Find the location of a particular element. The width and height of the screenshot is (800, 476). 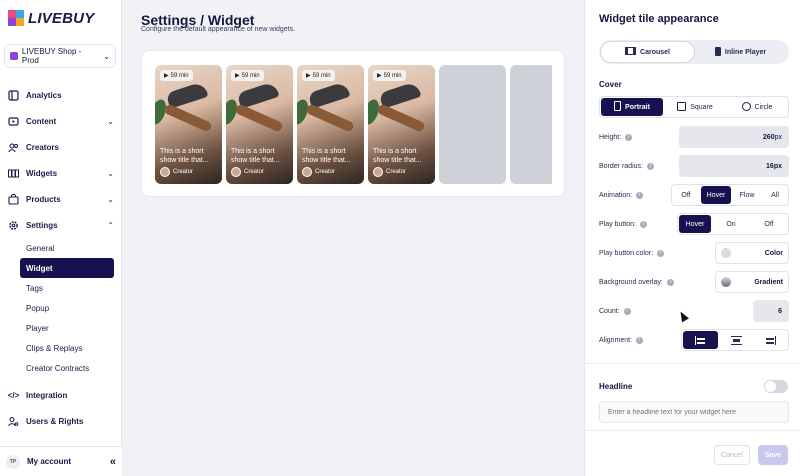

subnav-item-tags: Tags is located at coordinates (67, 288).